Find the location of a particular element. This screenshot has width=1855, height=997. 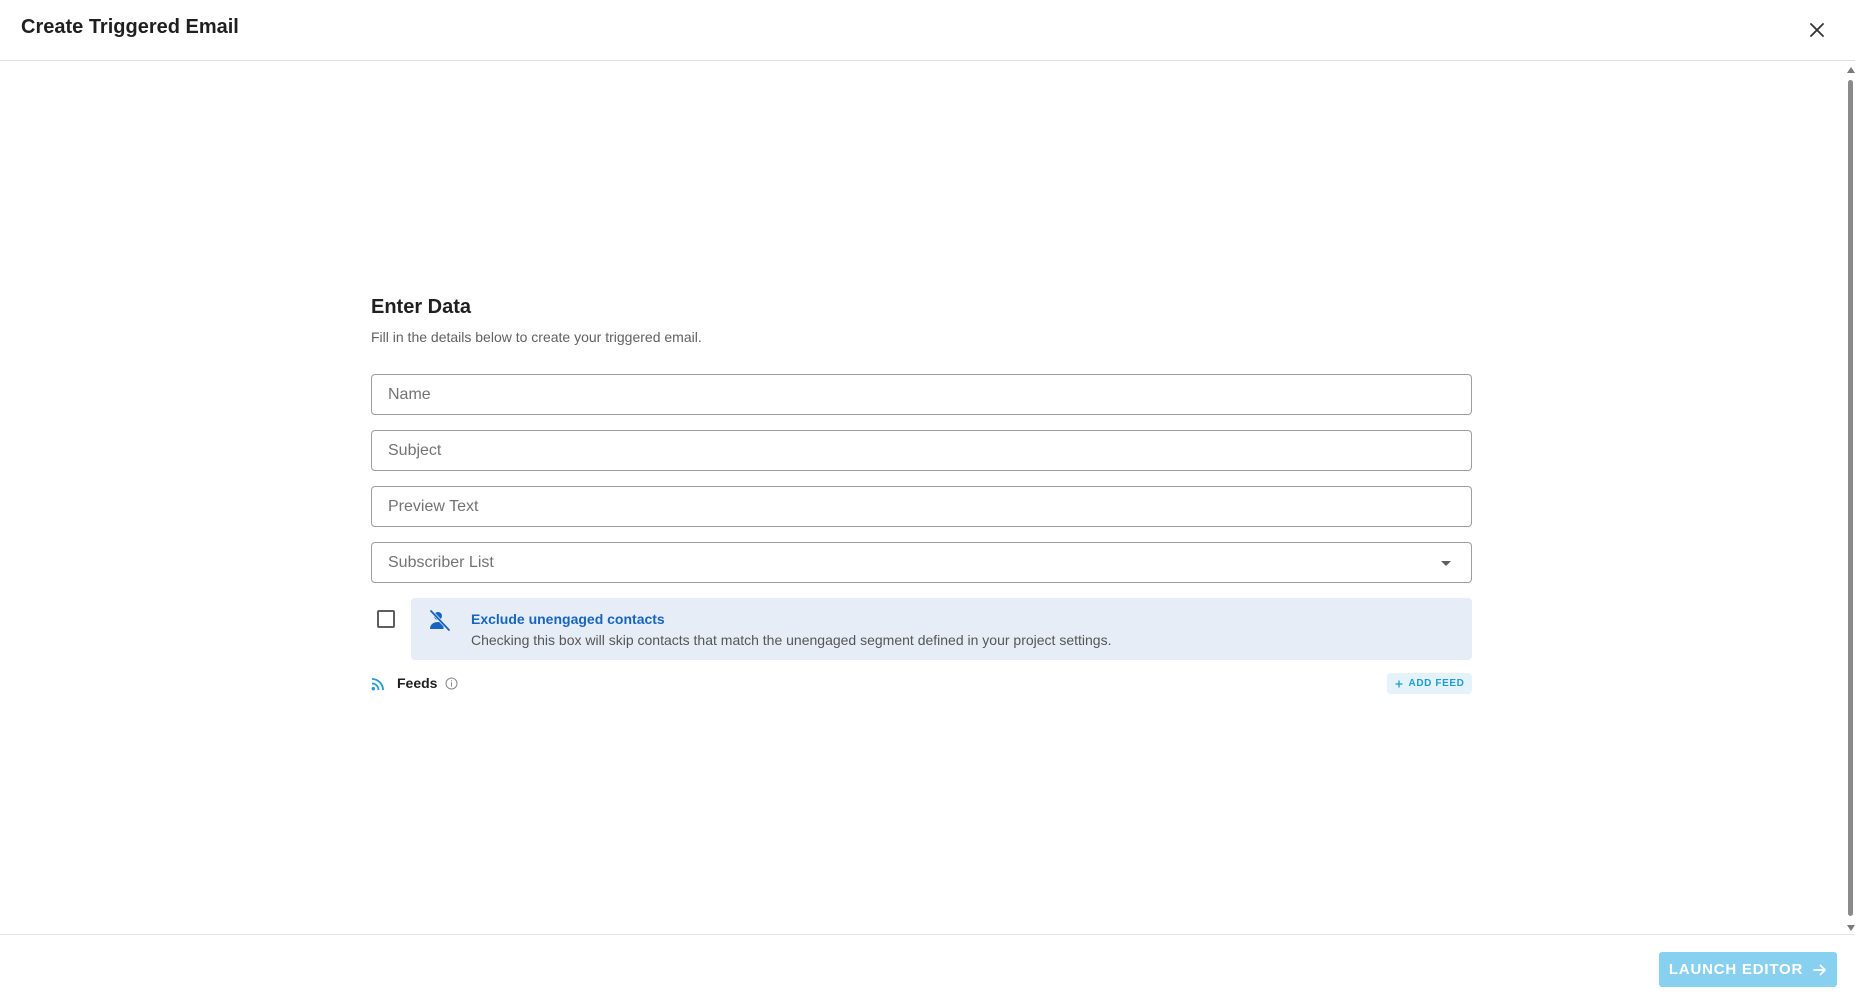

scroll-thumb is located at coordinates (1850, 498).